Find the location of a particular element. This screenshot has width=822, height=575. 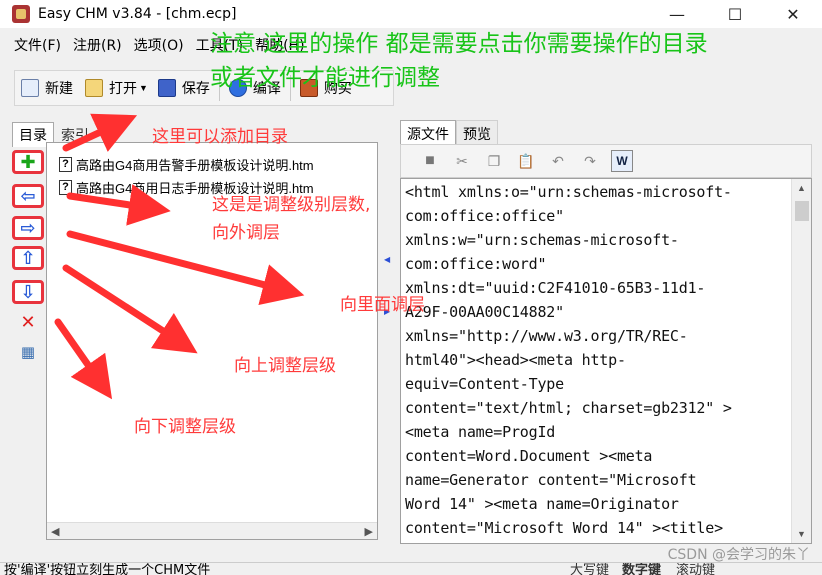

properties-button: ▦ is located at coordinates (28, 352).